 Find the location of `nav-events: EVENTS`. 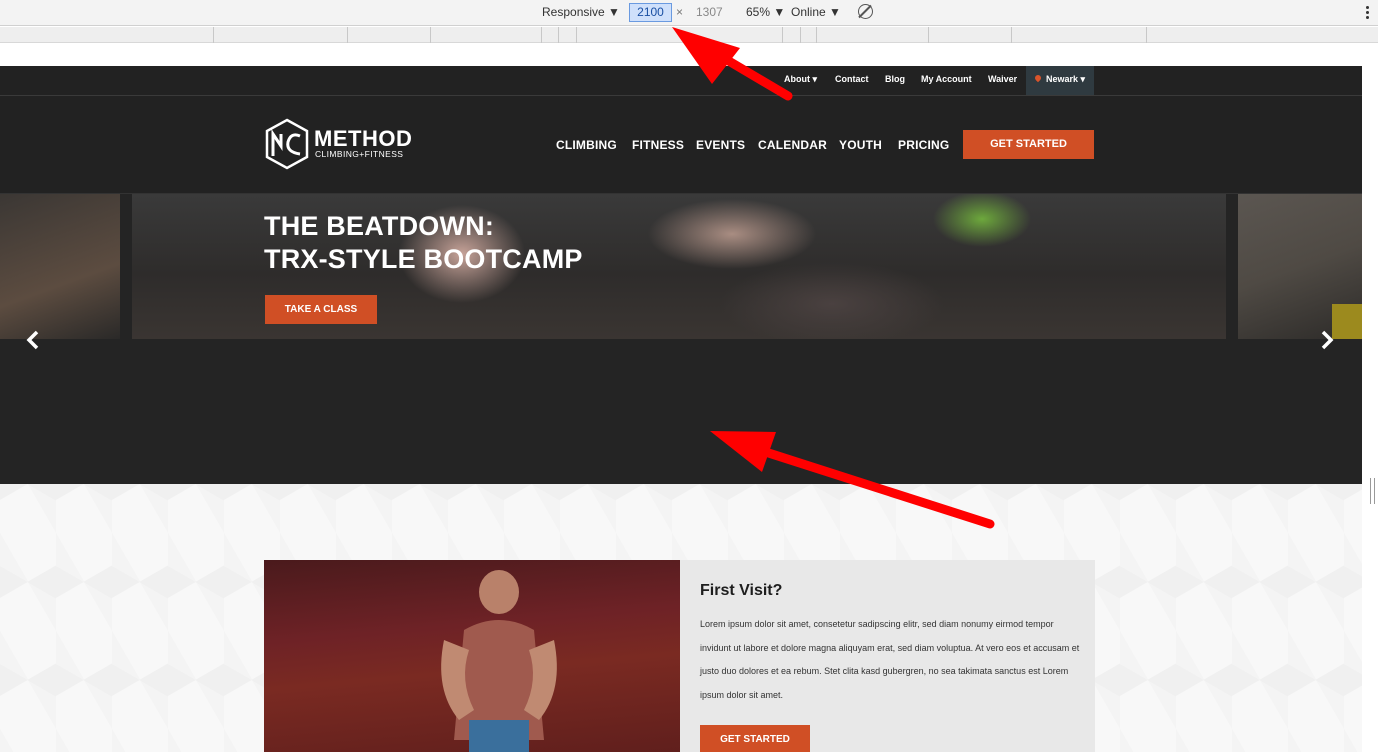

nav-events: EVENTS is located at coordinates (720, 145).